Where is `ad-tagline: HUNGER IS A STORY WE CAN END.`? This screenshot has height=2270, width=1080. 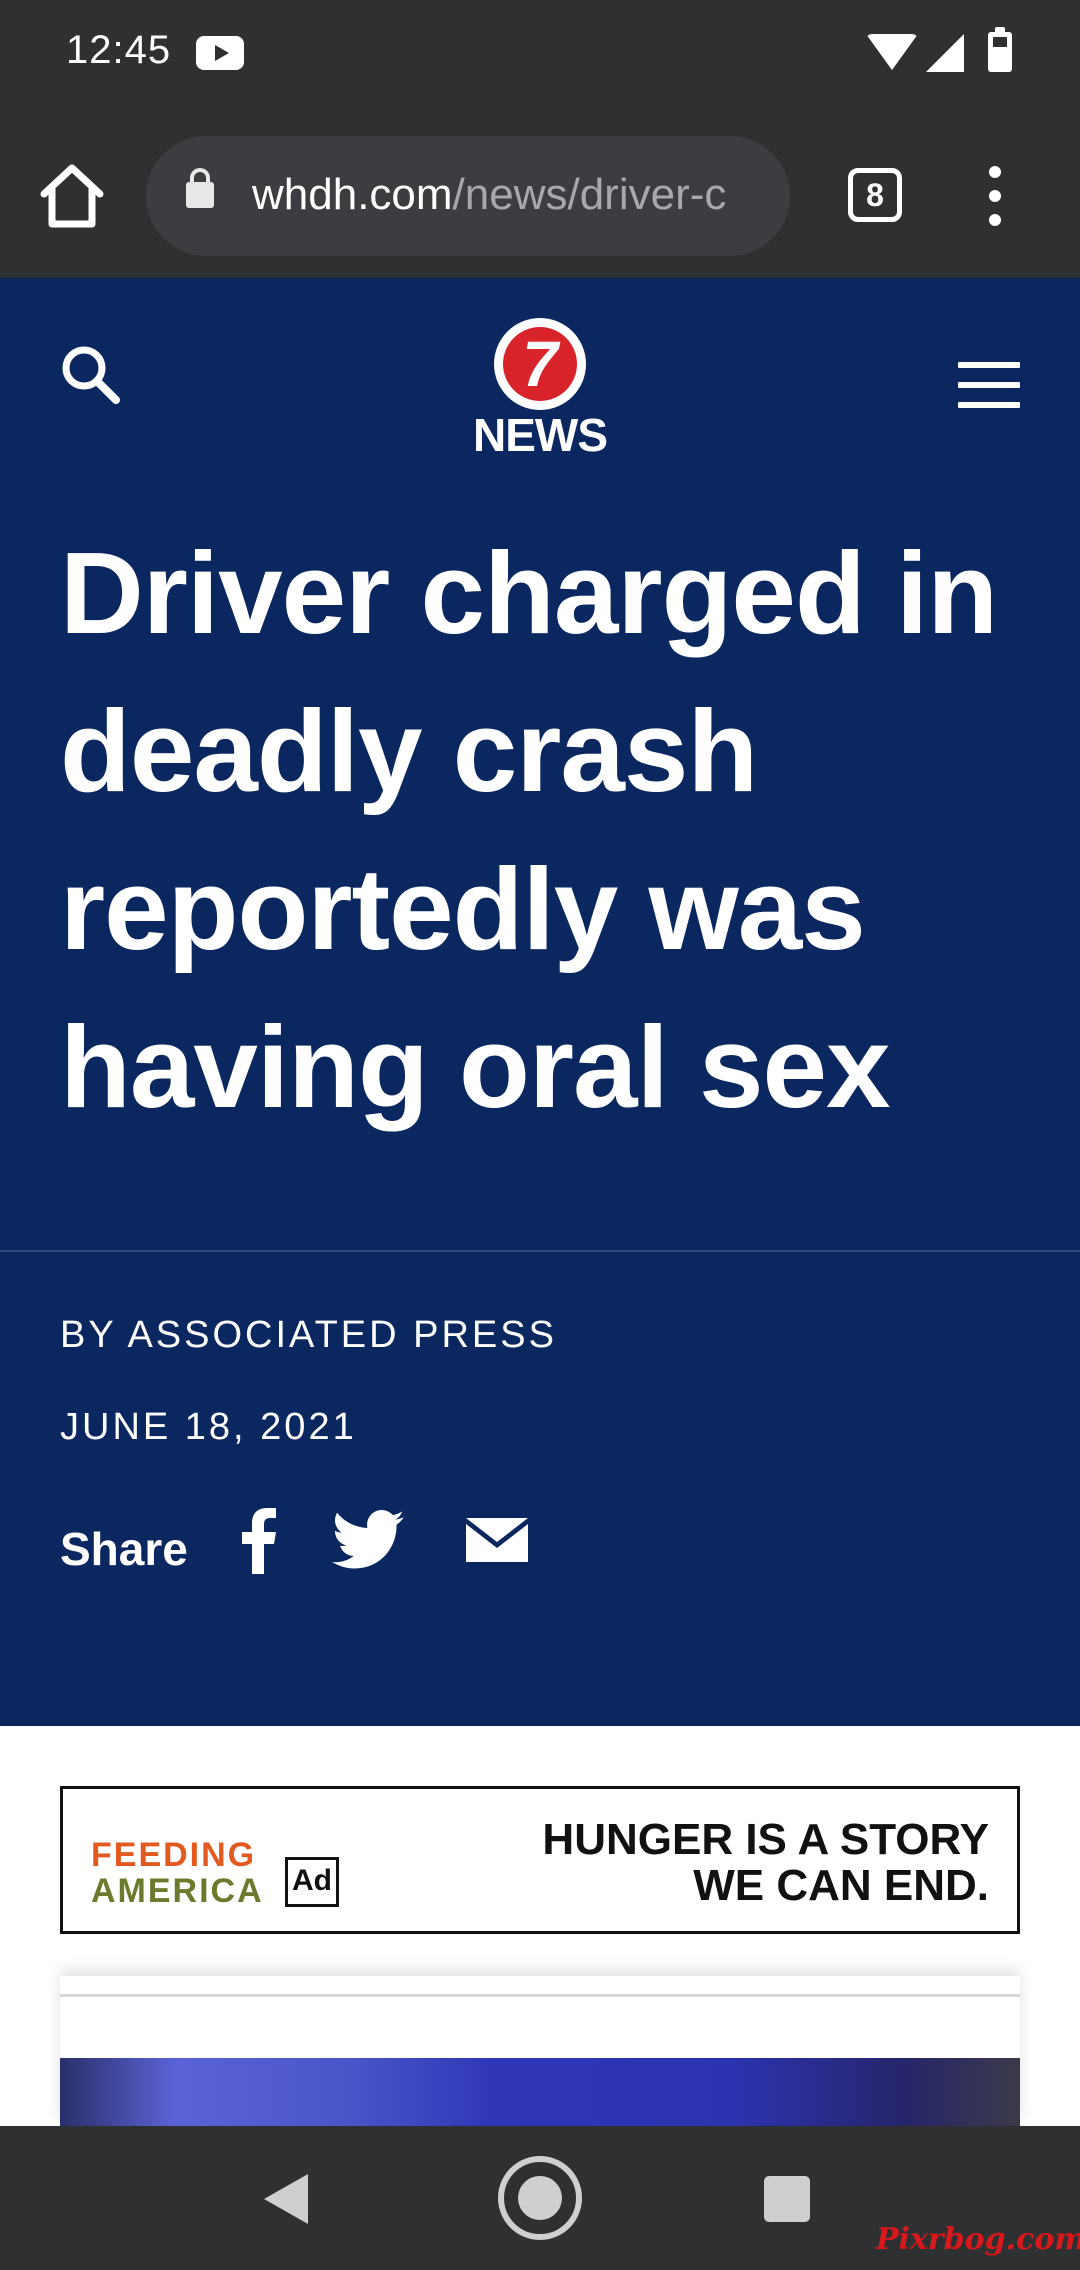 ad-tagline: HUNGER IS A STORY WE CAN END. is located at coordinates (765, 1863).